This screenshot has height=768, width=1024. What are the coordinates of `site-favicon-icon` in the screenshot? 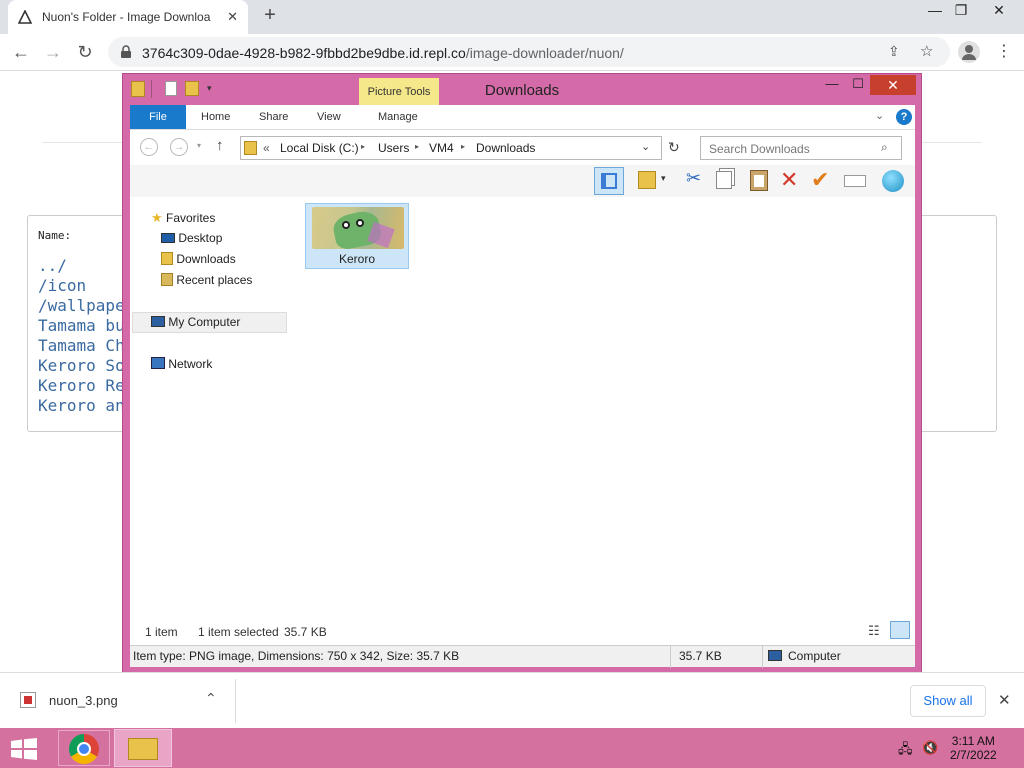 It's located at (25, 17).